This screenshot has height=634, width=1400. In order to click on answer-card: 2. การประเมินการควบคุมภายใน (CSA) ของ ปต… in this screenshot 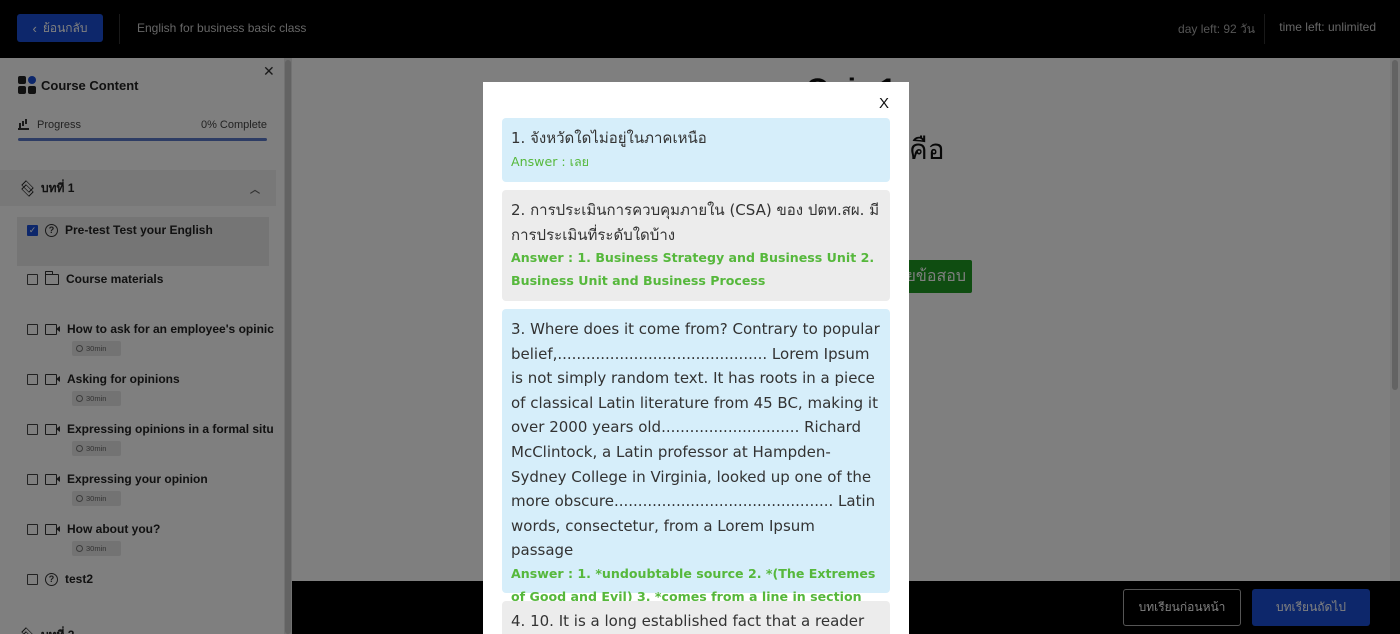, I will do `click(696, 245)`.